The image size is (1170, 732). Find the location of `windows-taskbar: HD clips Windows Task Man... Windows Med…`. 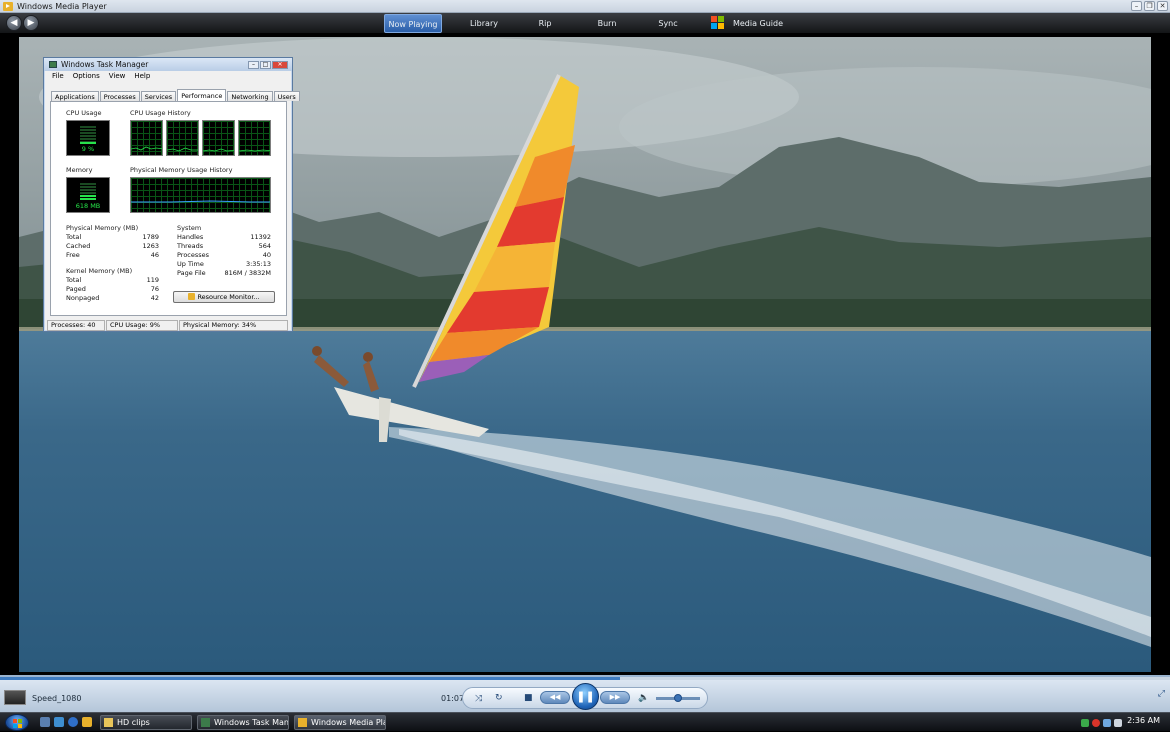

windows-taskbar: HD clips Windows Task Man... Windows Med… is located at coordinates (585, 721).